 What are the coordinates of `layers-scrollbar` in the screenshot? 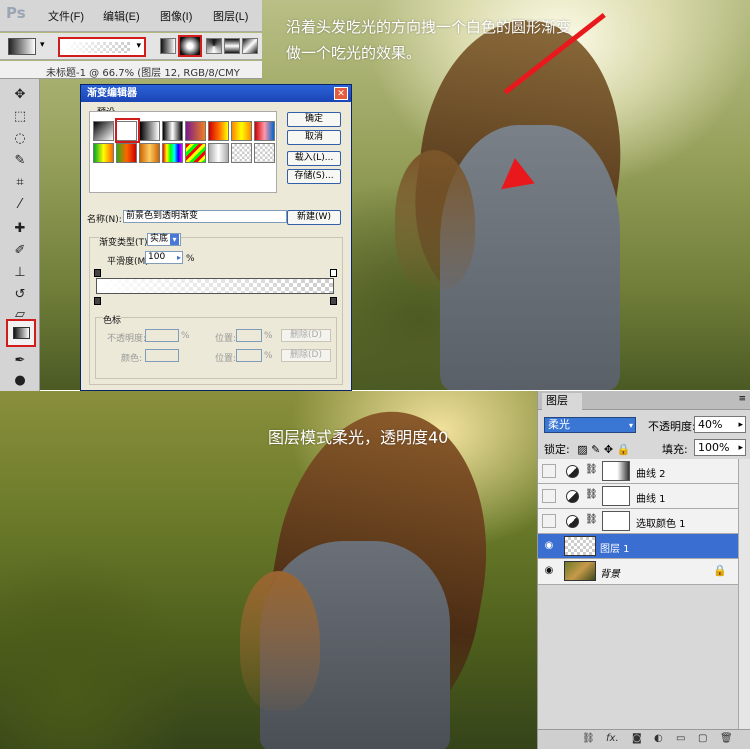 It's located at (744, 594).